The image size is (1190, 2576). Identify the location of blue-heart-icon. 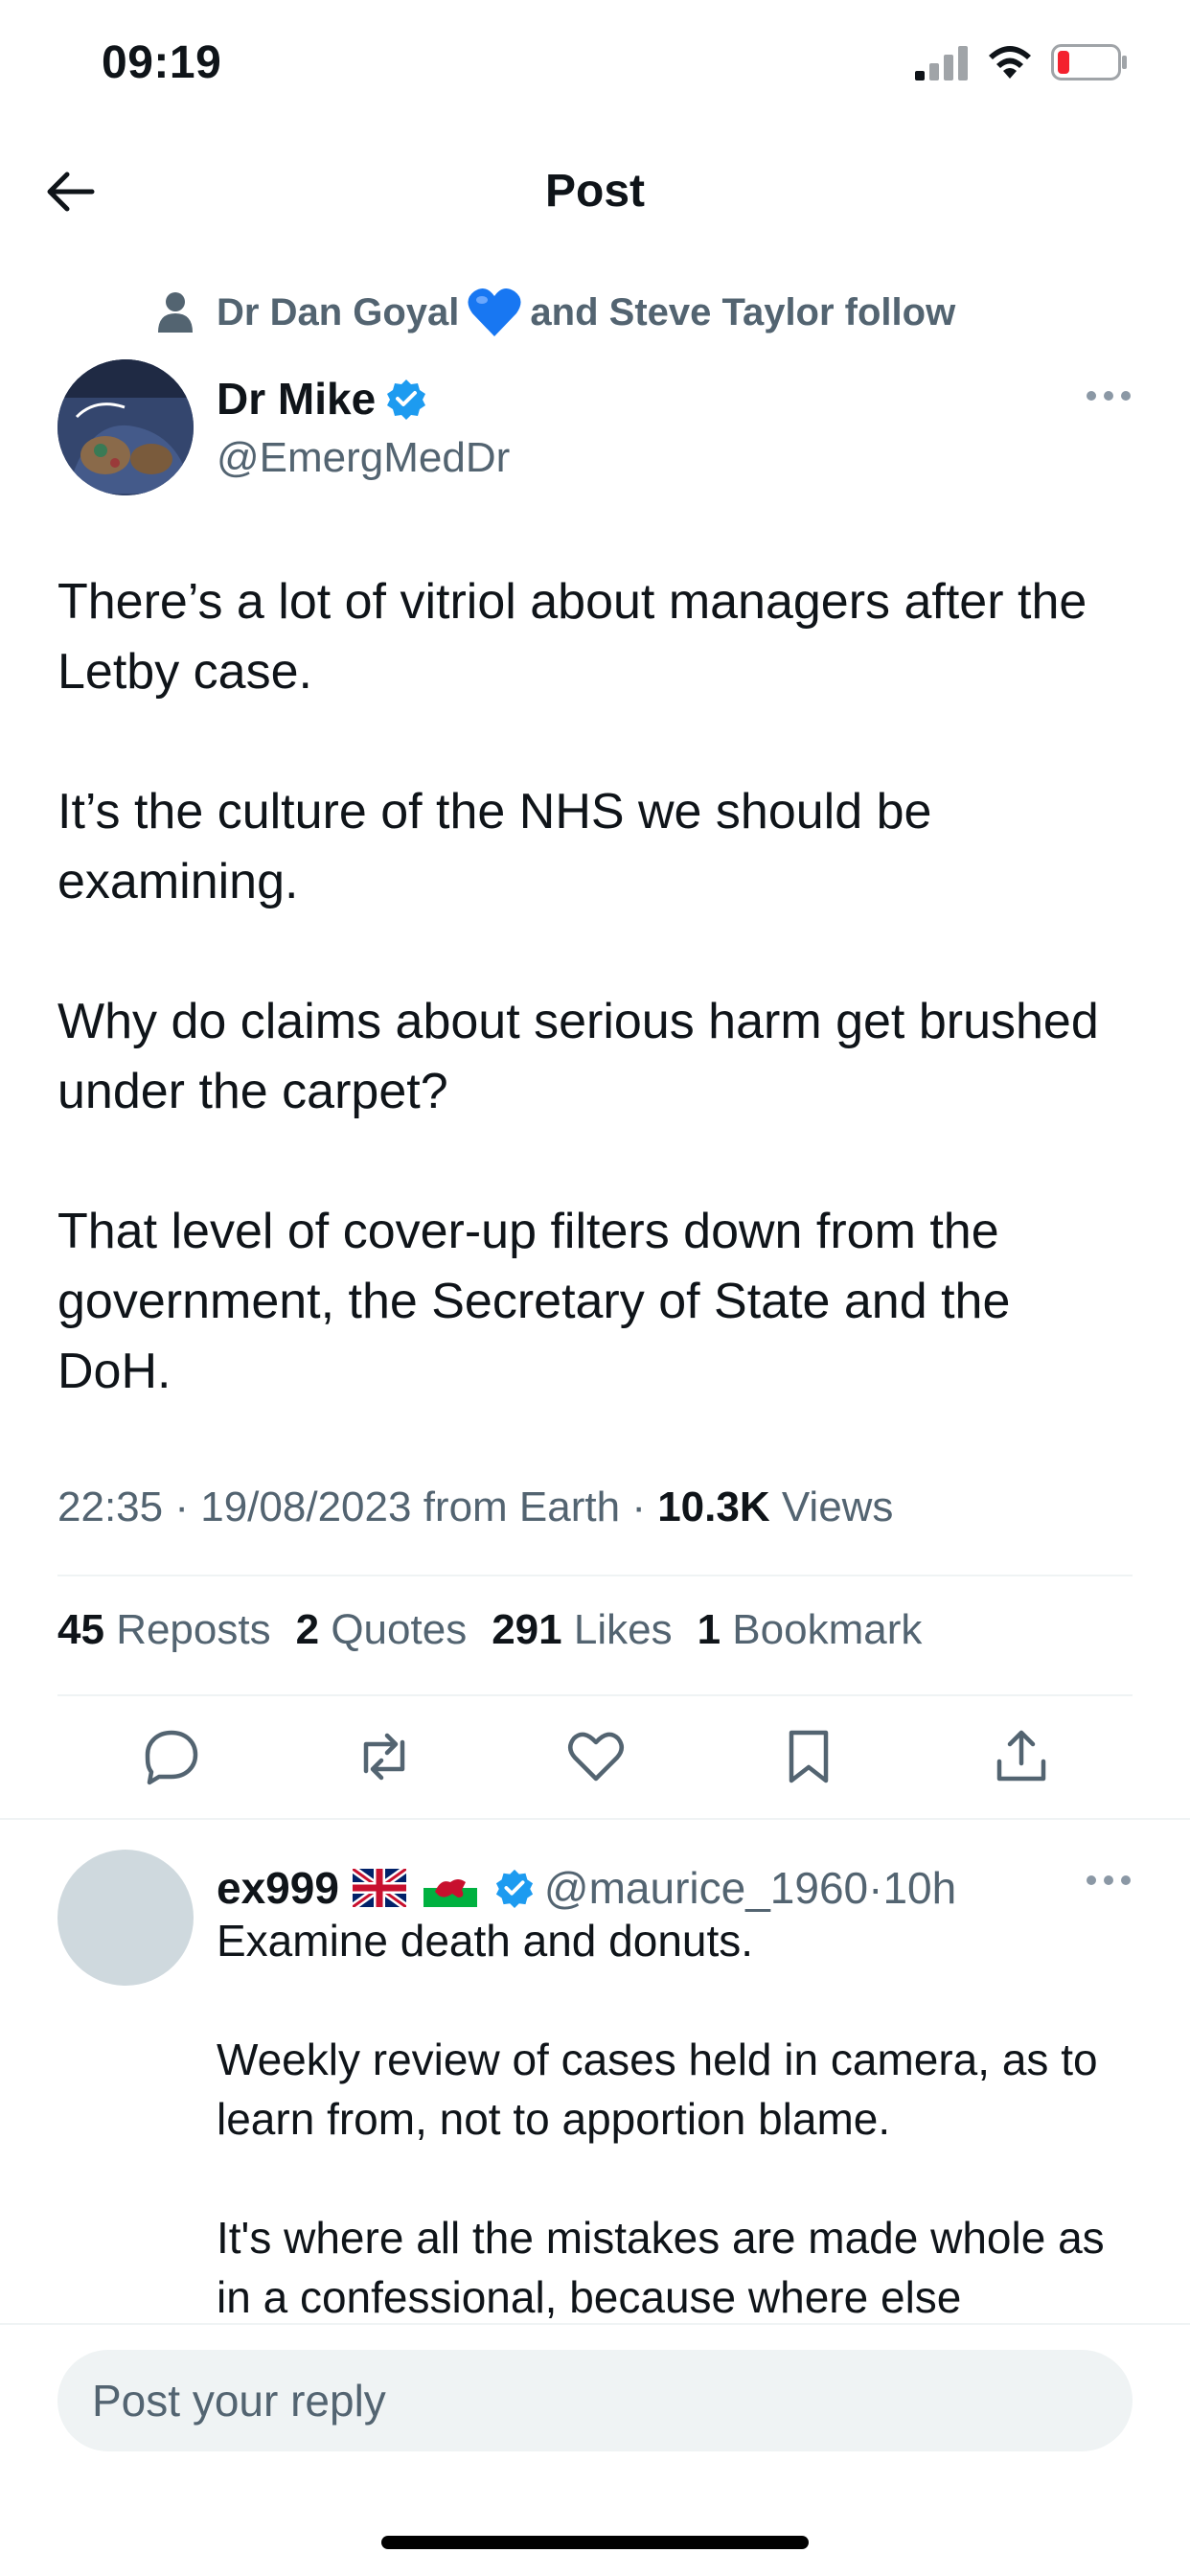
(495, 312).